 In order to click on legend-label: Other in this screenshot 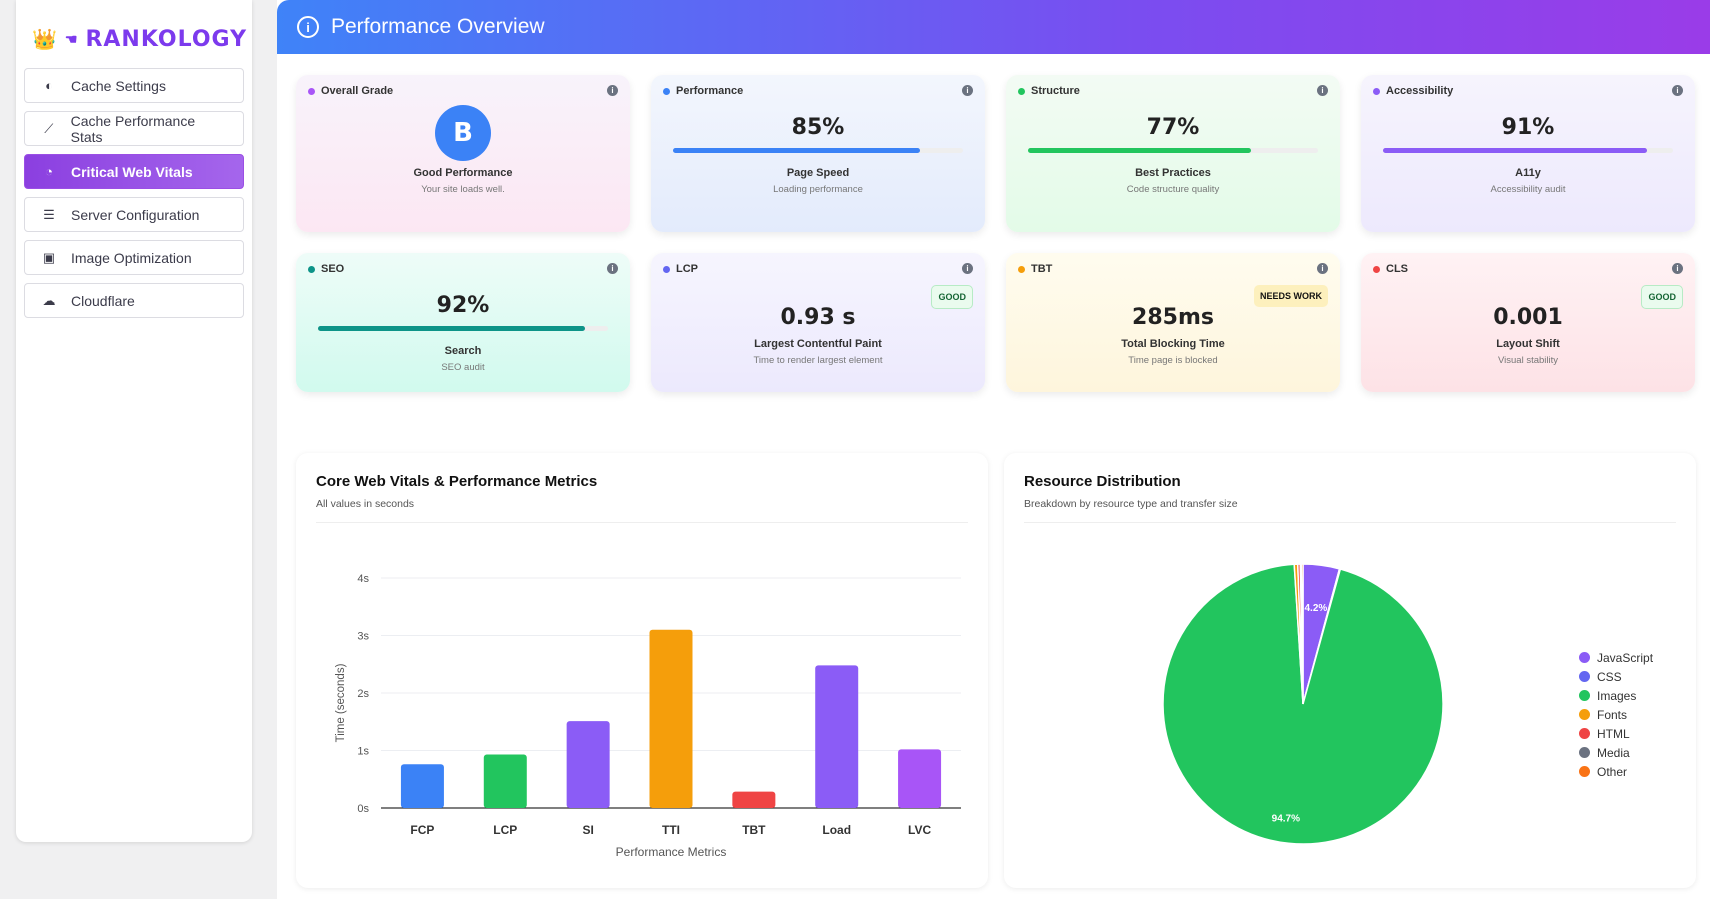, I will do `click(1612, 771)`.